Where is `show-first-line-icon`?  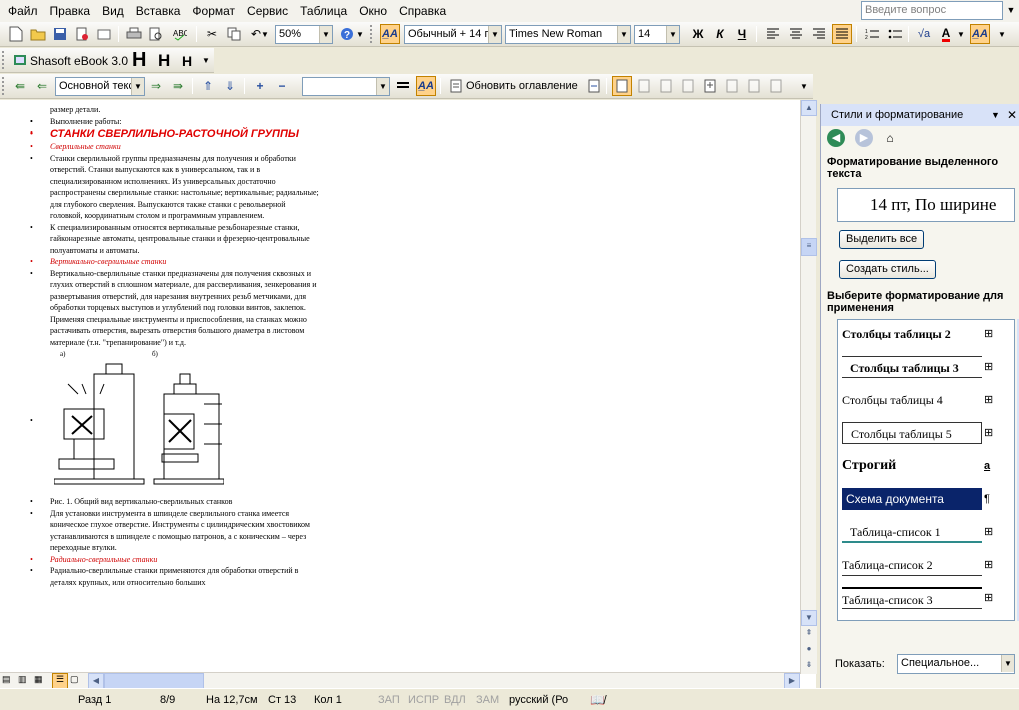 show-first-line-icon is located at coordinates (403, 86).